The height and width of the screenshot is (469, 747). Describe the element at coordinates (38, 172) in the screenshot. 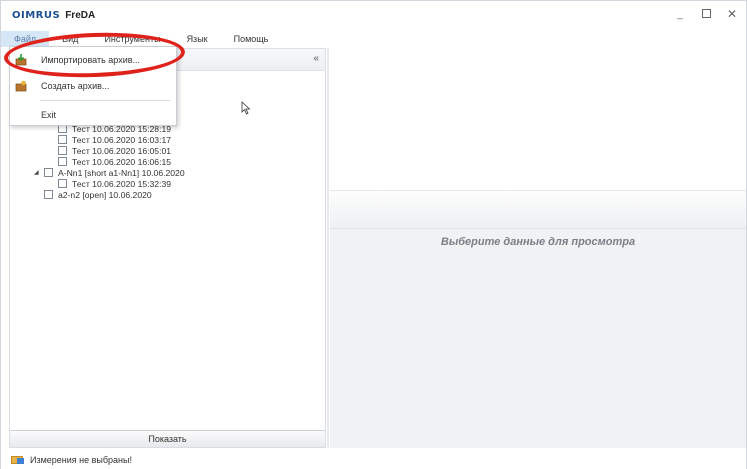

I see `expand-arrow-icon: ◢` at that location.